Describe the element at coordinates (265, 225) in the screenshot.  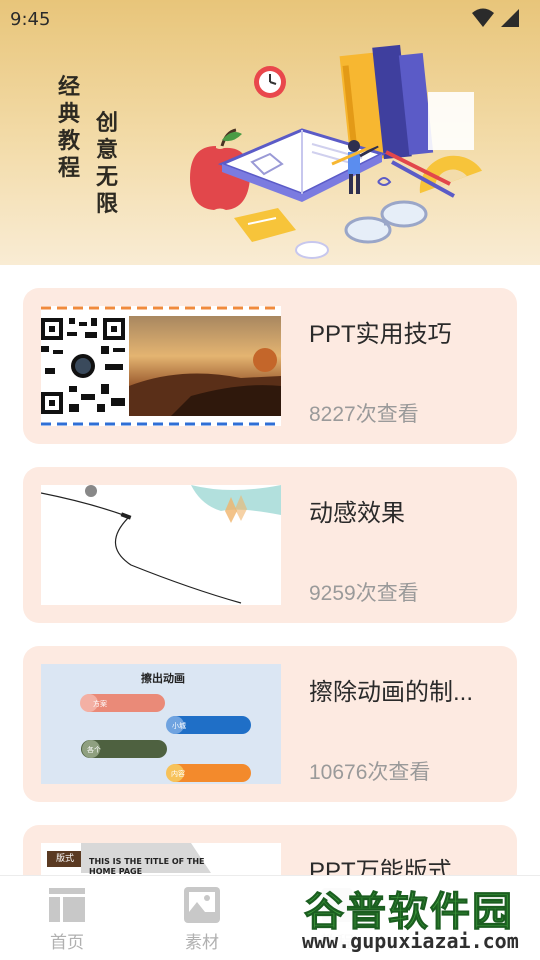
I see `sticky-note-icon` at that location.